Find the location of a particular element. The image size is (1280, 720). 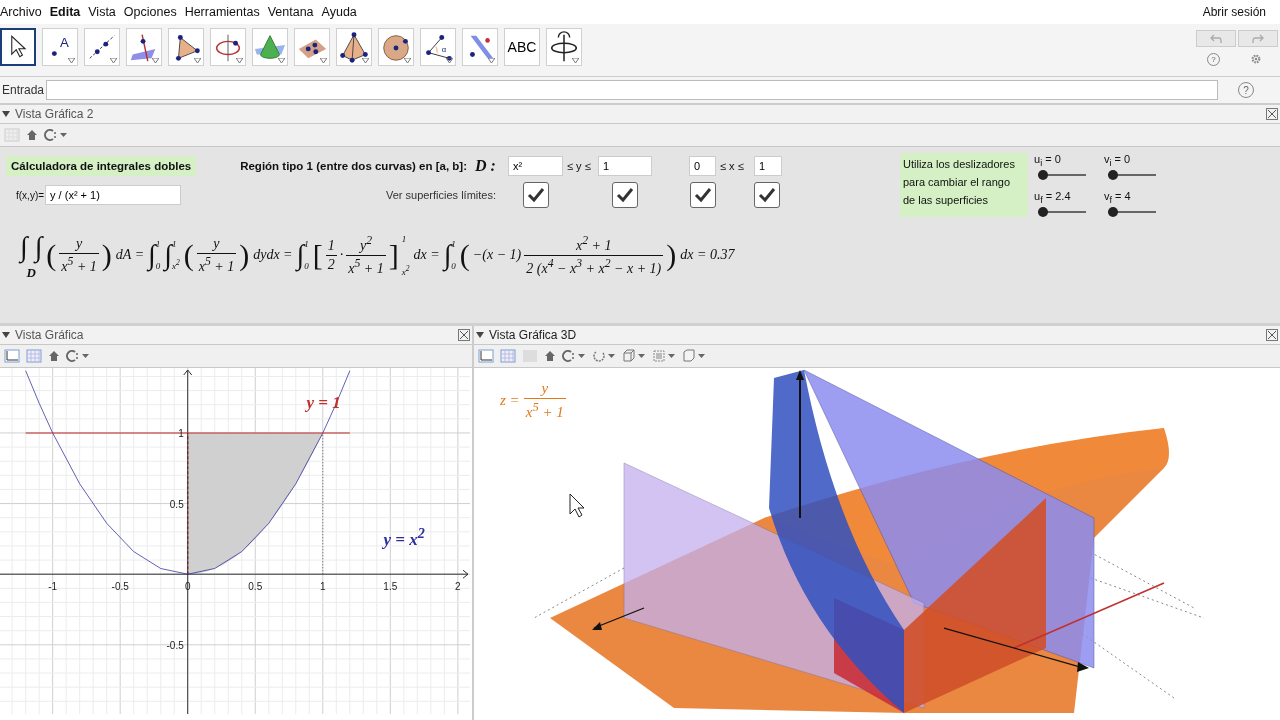

inequality-label: ≤ y ≤ is located at coordinates (579, 166).